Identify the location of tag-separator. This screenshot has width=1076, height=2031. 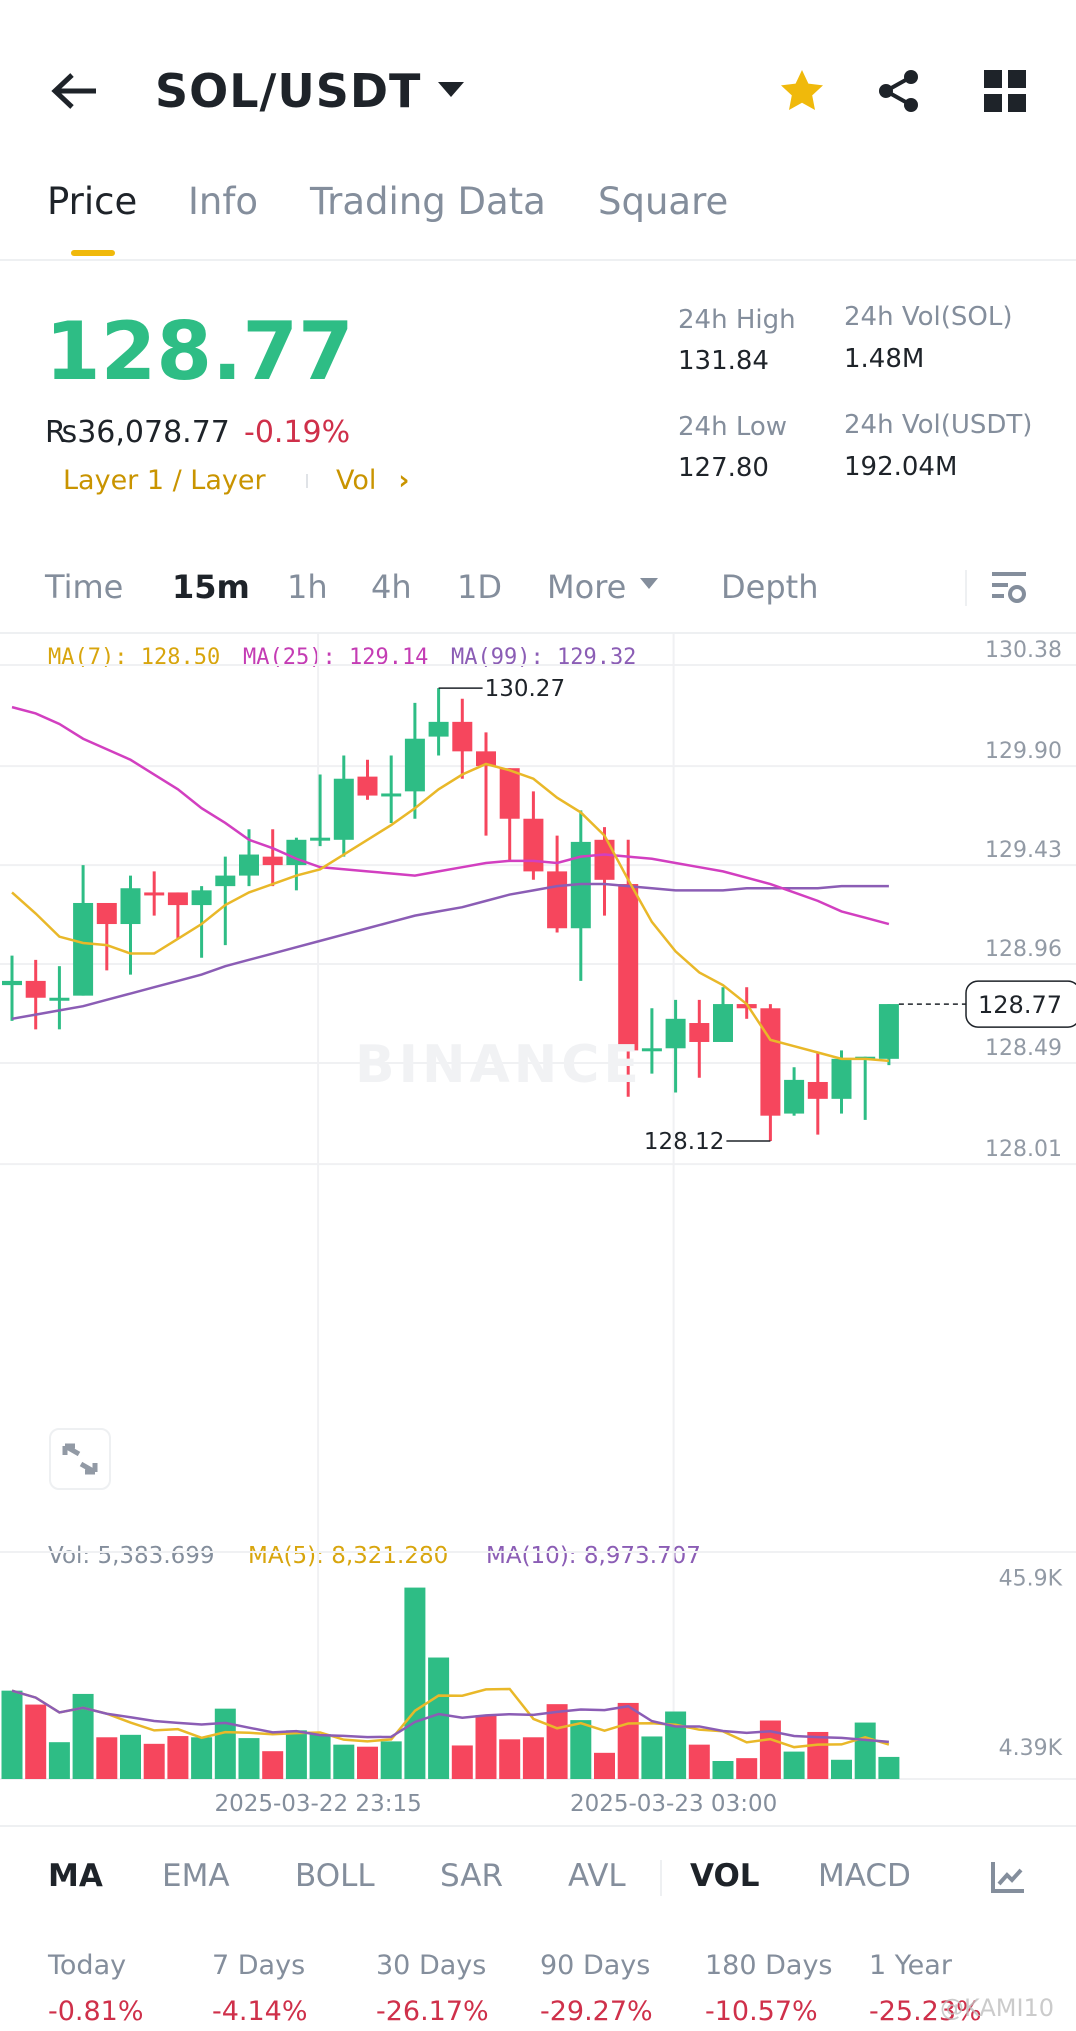
(307, 481).